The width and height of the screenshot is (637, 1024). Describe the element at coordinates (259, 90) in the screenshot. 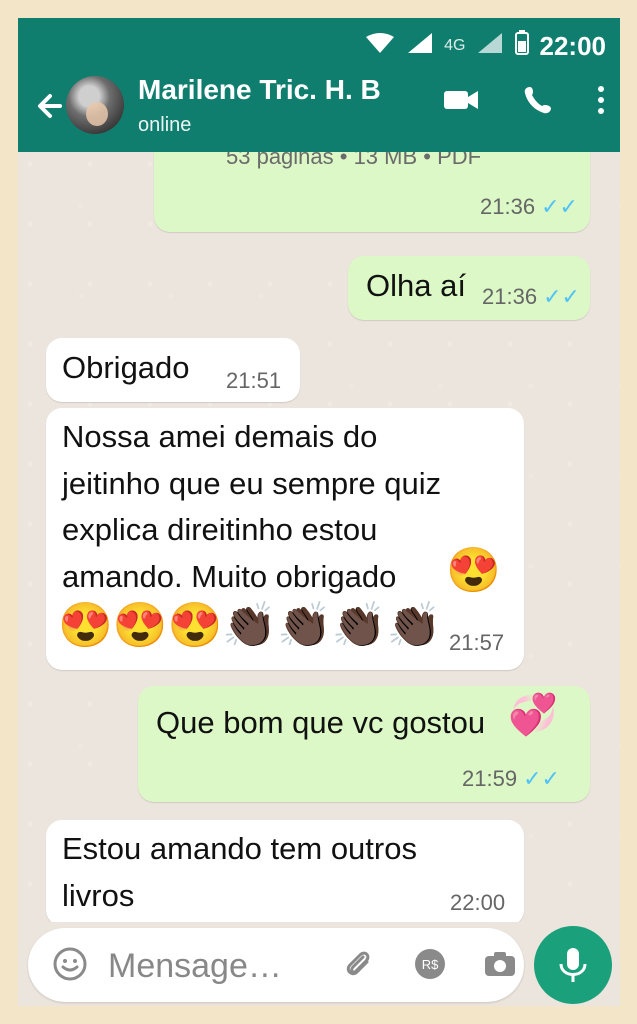

I see `contact-name: Marilene Tric. H. B` at that location.